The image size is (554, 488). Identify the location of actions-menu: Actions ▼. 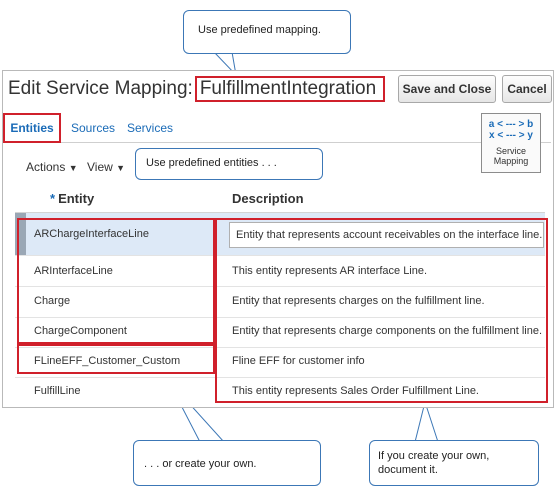
(52, 167).